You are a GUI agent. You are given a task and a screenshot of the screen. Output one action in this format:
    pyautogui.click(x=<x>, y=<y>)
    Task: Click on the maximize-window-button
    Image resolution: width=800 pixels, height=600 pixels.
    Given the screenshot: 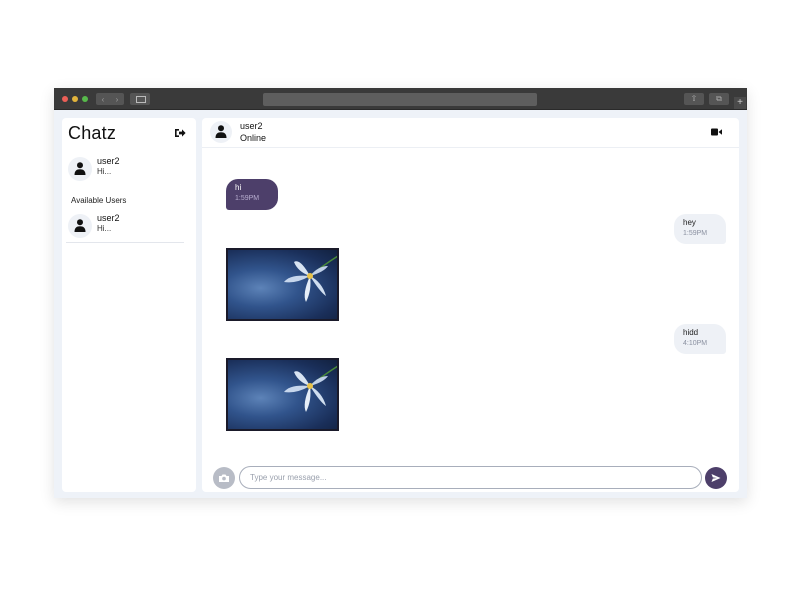 What is the action you would take?
    pyautogui.click(x=85, y=99)
    